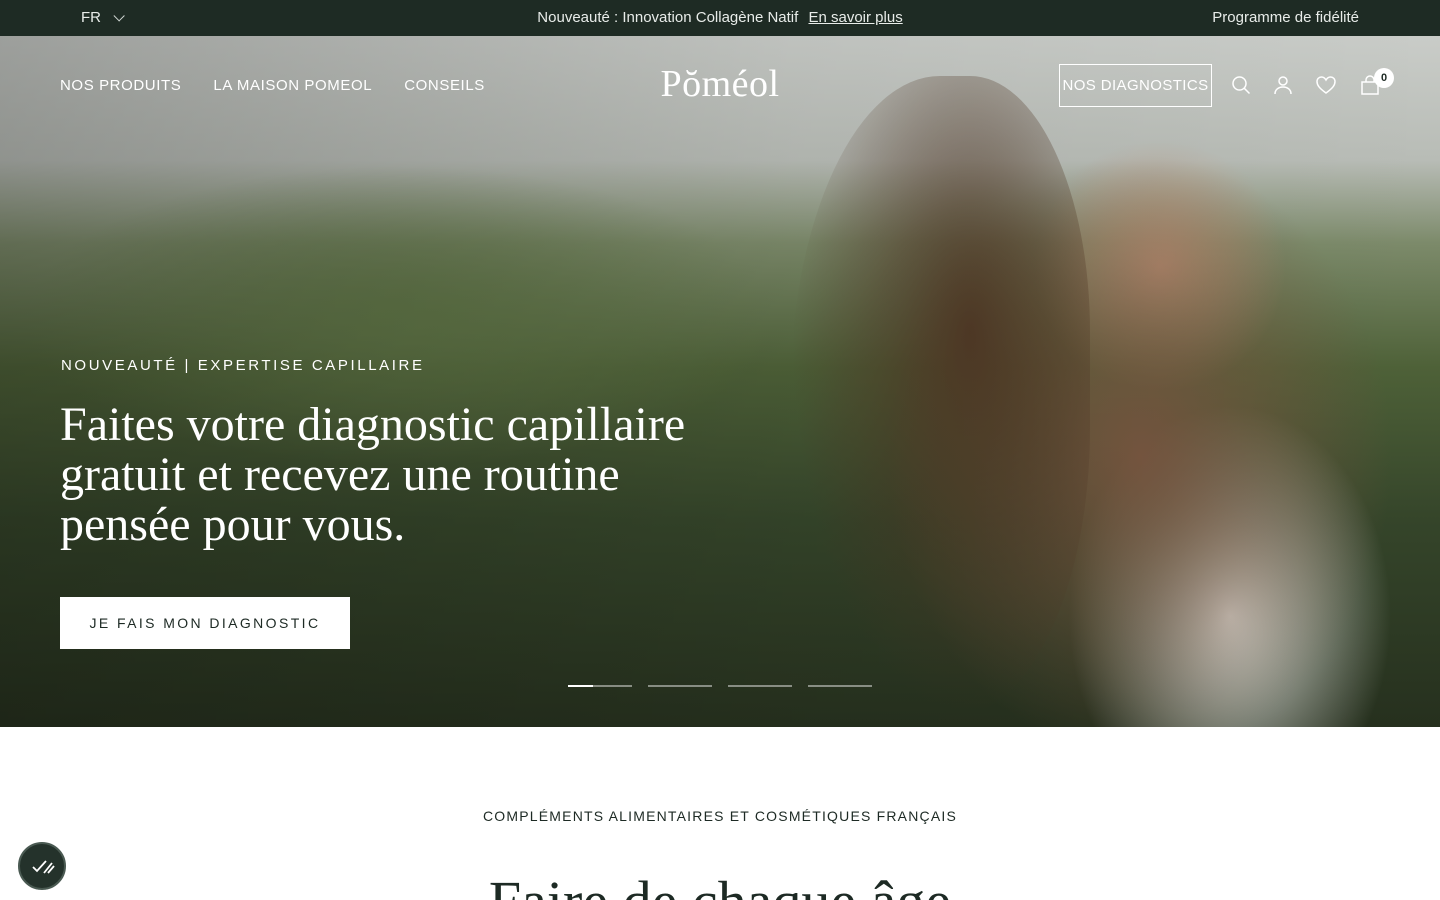 The image size is (1440, 900). I want to click on section-title: Faire de chaque âge, so click(720, 884).